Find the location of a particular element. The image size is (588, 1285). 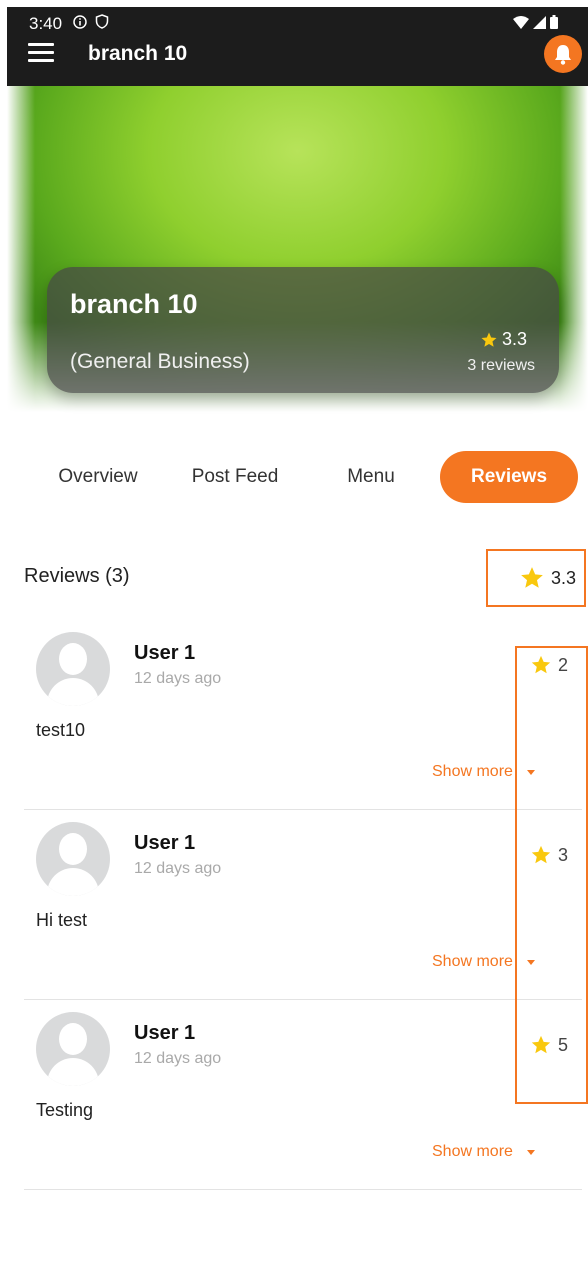

review-rating: 3 is located at coordinates (549, 855).